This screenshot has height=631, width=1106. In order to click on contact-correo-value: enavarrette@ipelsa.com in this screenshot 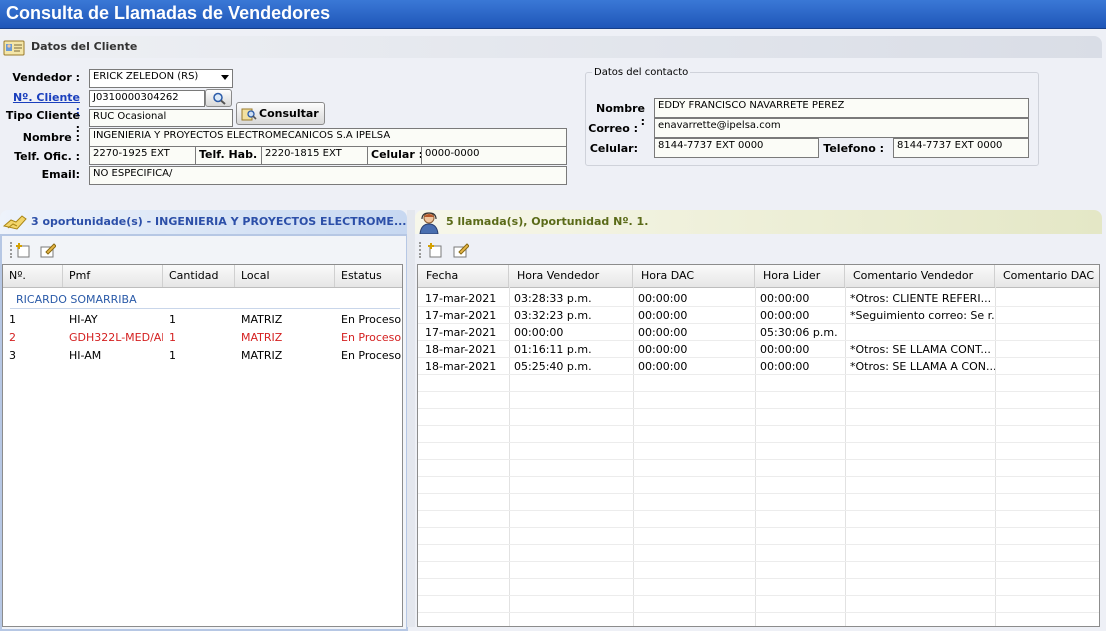, I will do `click(719, 125)`.